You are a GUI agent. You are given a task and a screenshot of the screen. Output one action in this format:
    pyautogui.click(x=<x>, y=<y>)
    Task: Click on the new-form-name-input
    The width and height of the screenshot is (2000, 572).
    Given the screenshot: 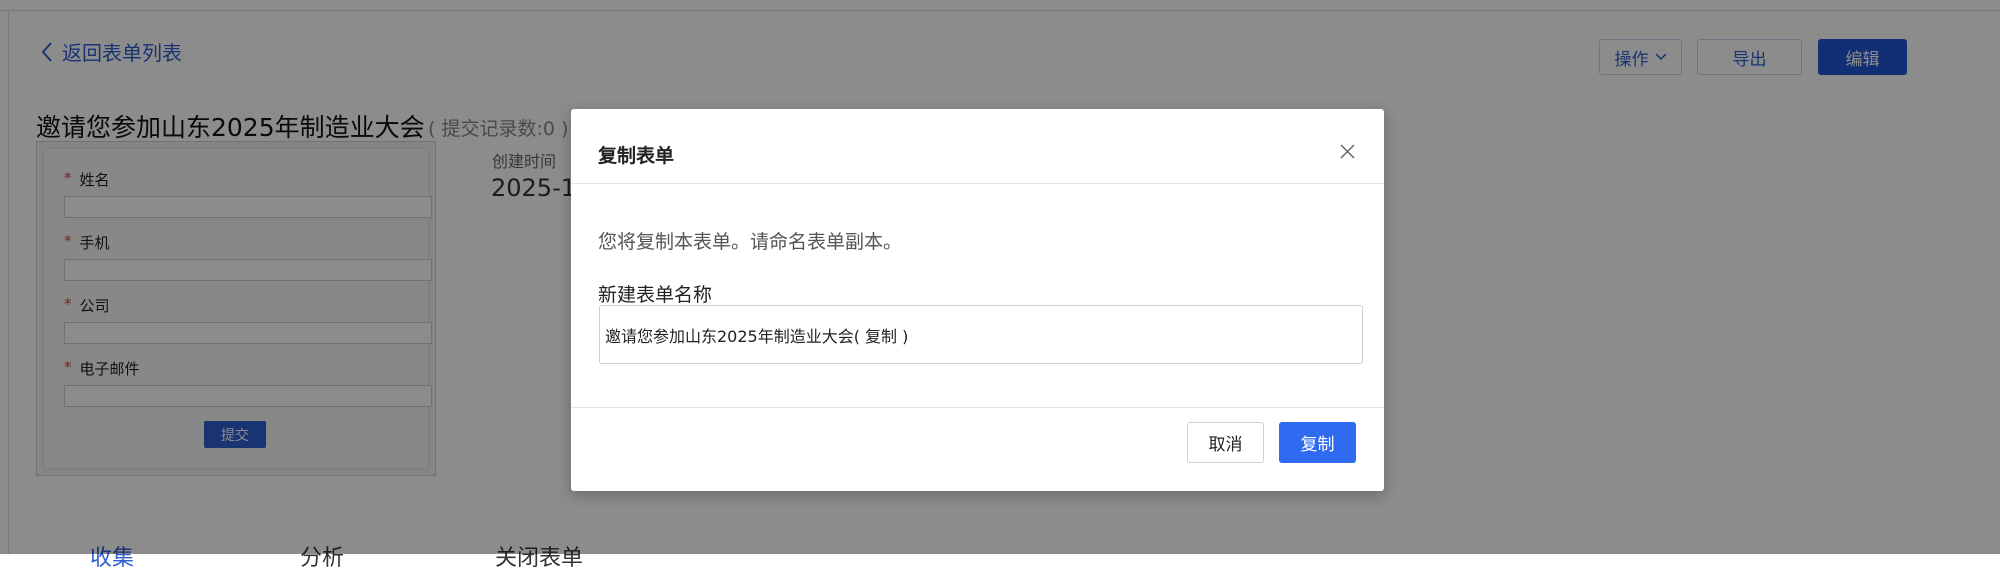 What is the action you would take?
    pyautogui.click(x=981, y=334)
    